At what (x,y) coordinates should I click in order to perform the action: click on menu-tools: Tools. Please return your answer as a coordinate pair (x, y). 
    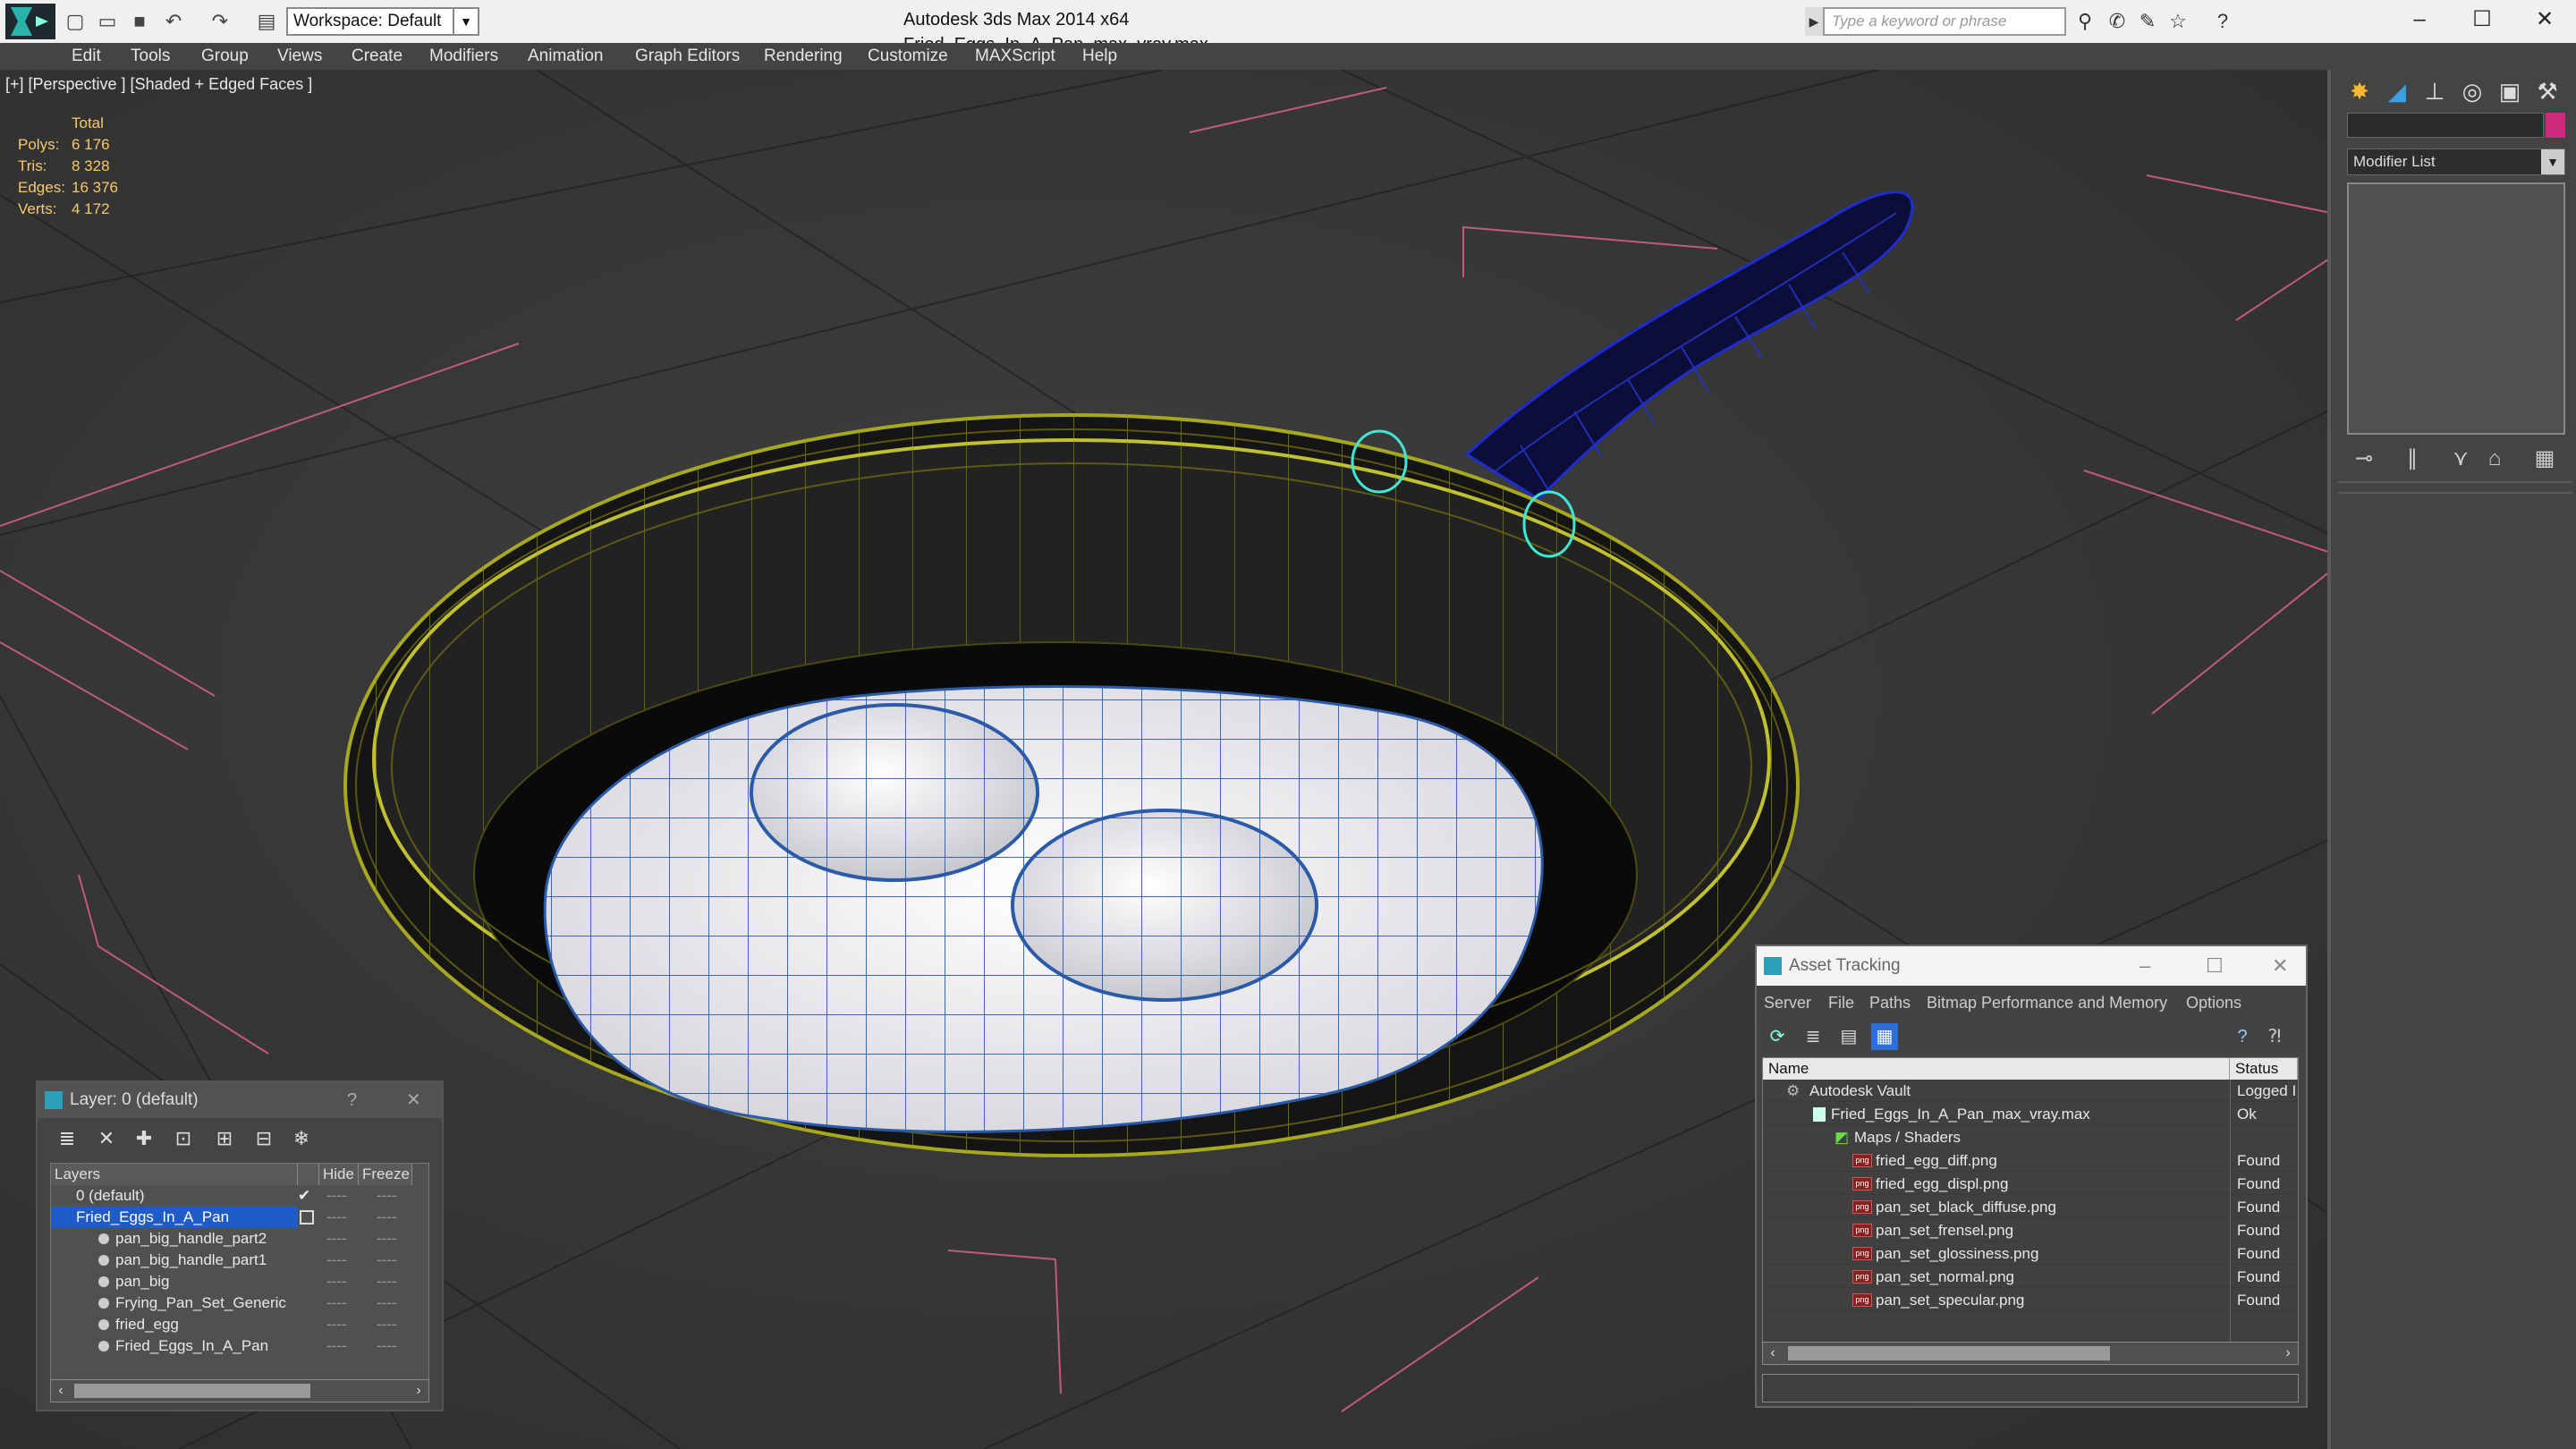
    Looking at the image, I should click on (150, 56).